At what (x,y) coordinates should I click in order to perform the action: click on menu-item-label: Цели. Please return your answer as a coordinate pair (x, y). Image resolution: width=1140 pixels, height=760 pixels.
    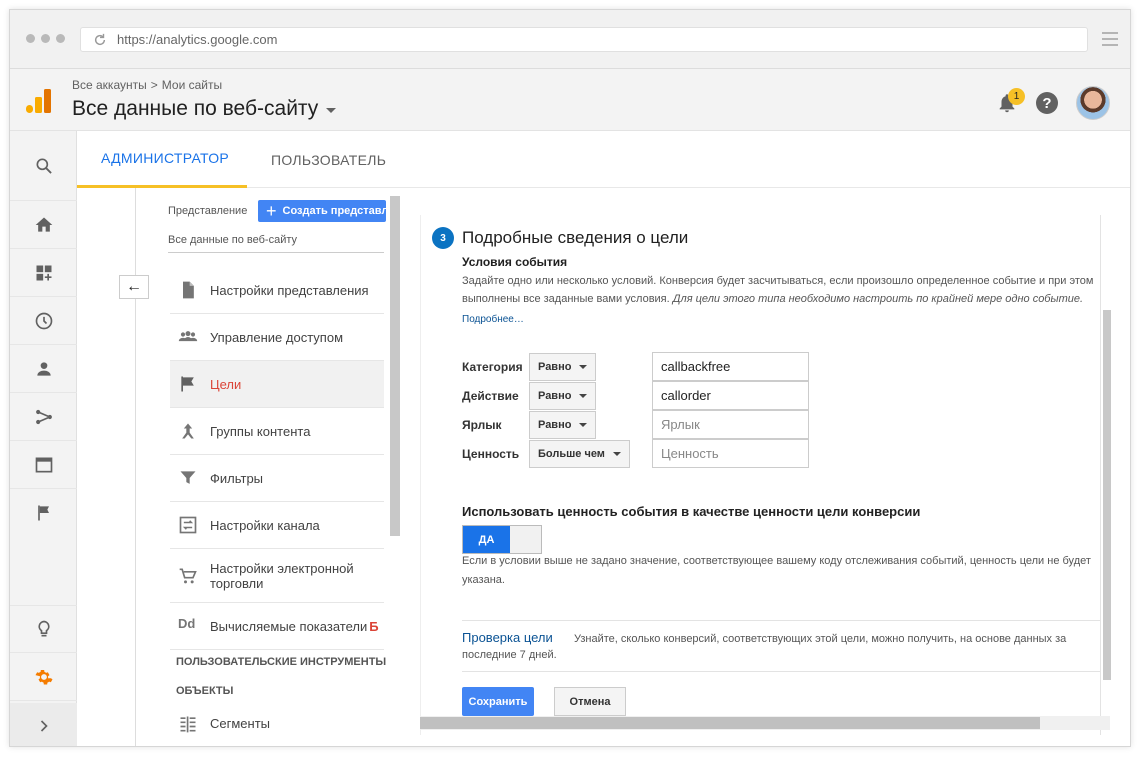
    Looking at the image, I should click on (226, 384).